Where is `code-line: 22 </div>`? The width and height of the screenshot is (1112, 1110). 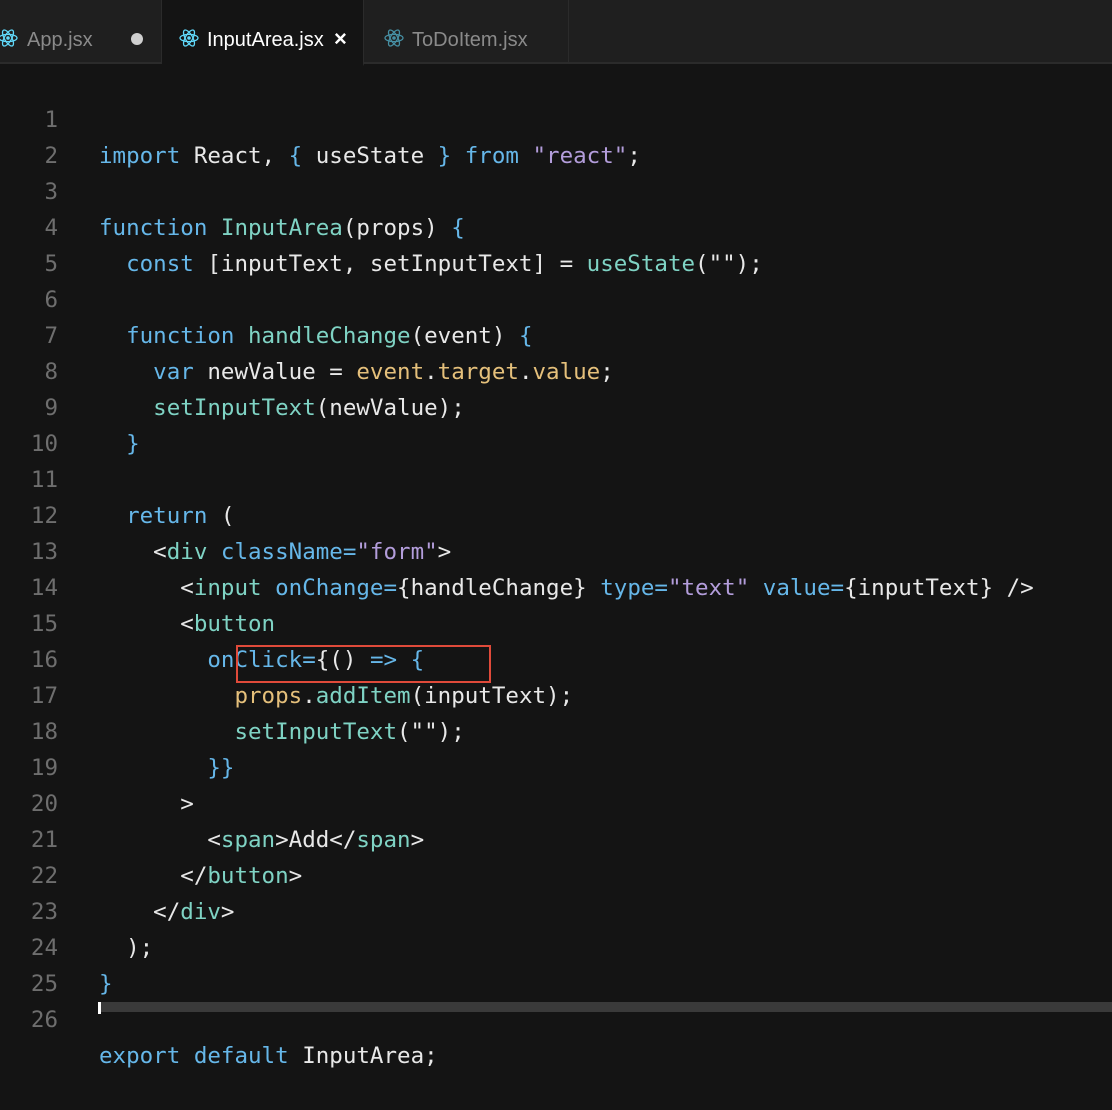 code-line: 22 </div> is located at coordinates (556, 873).